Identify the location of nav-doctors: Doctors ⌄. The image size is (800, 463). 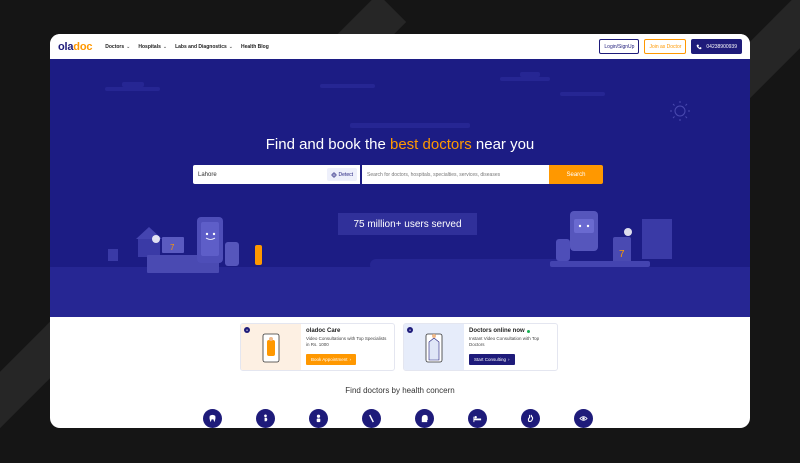
(117, 47).